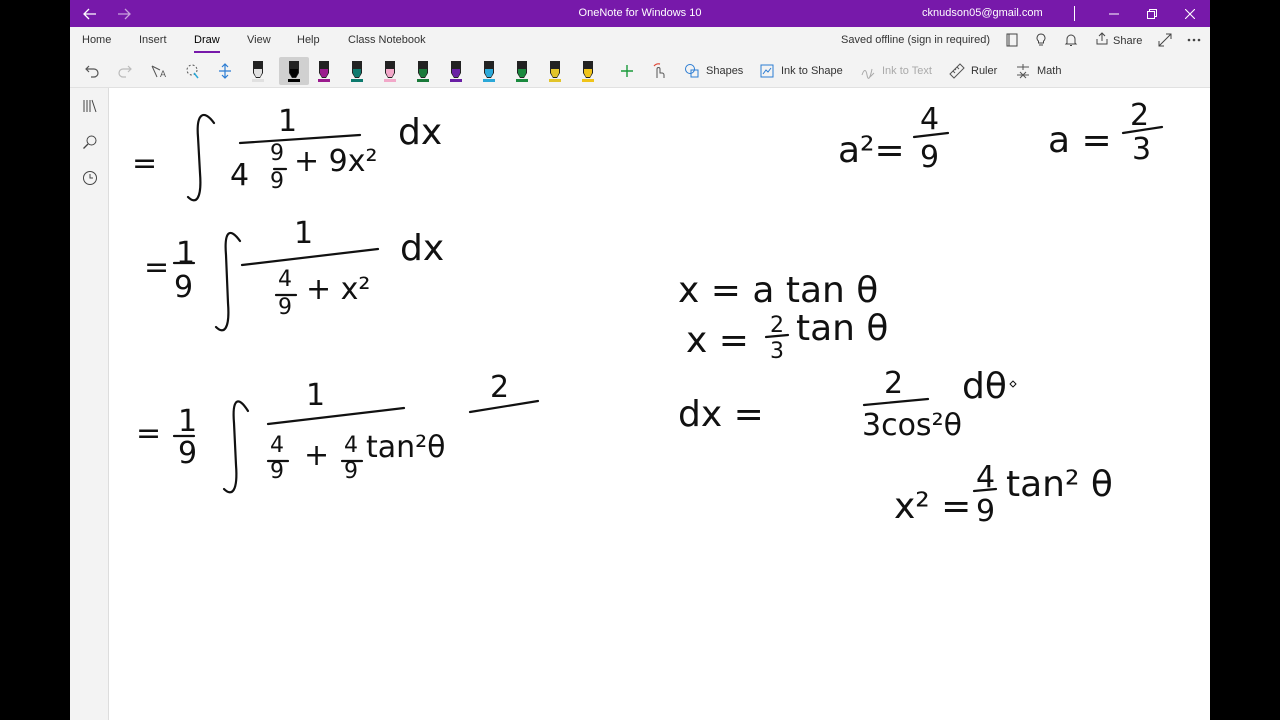 Image resolution: width=1280 pixels, height=720 pixels. What do you see at coordinates (288, 121) in the screenshot?
I see `ink-line1-num: 1` at bounding box center [288, 121].